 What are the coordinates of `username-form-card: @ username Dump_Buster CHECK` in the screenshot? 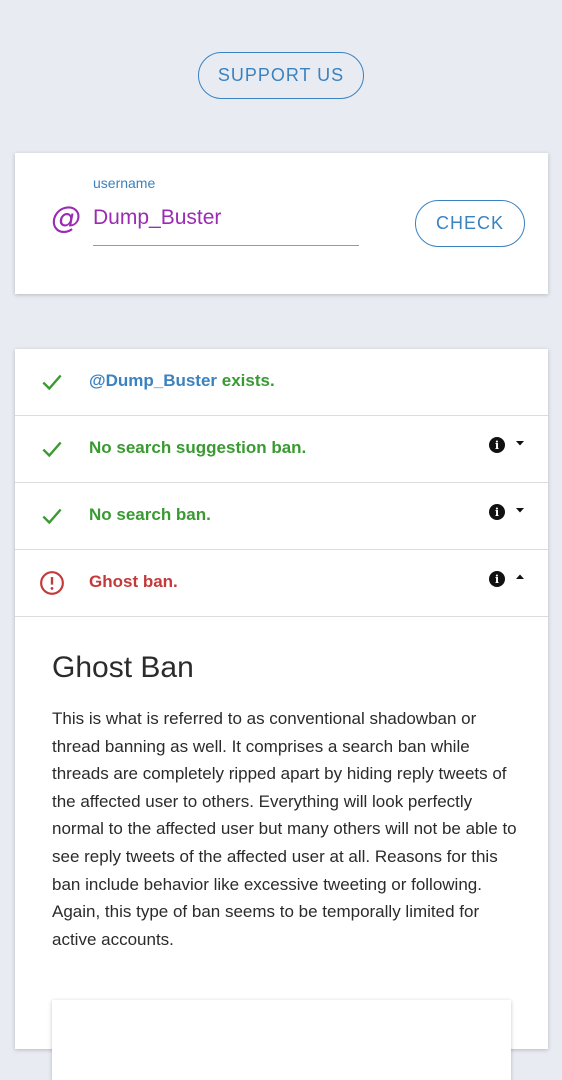 It's located at (281, 223).